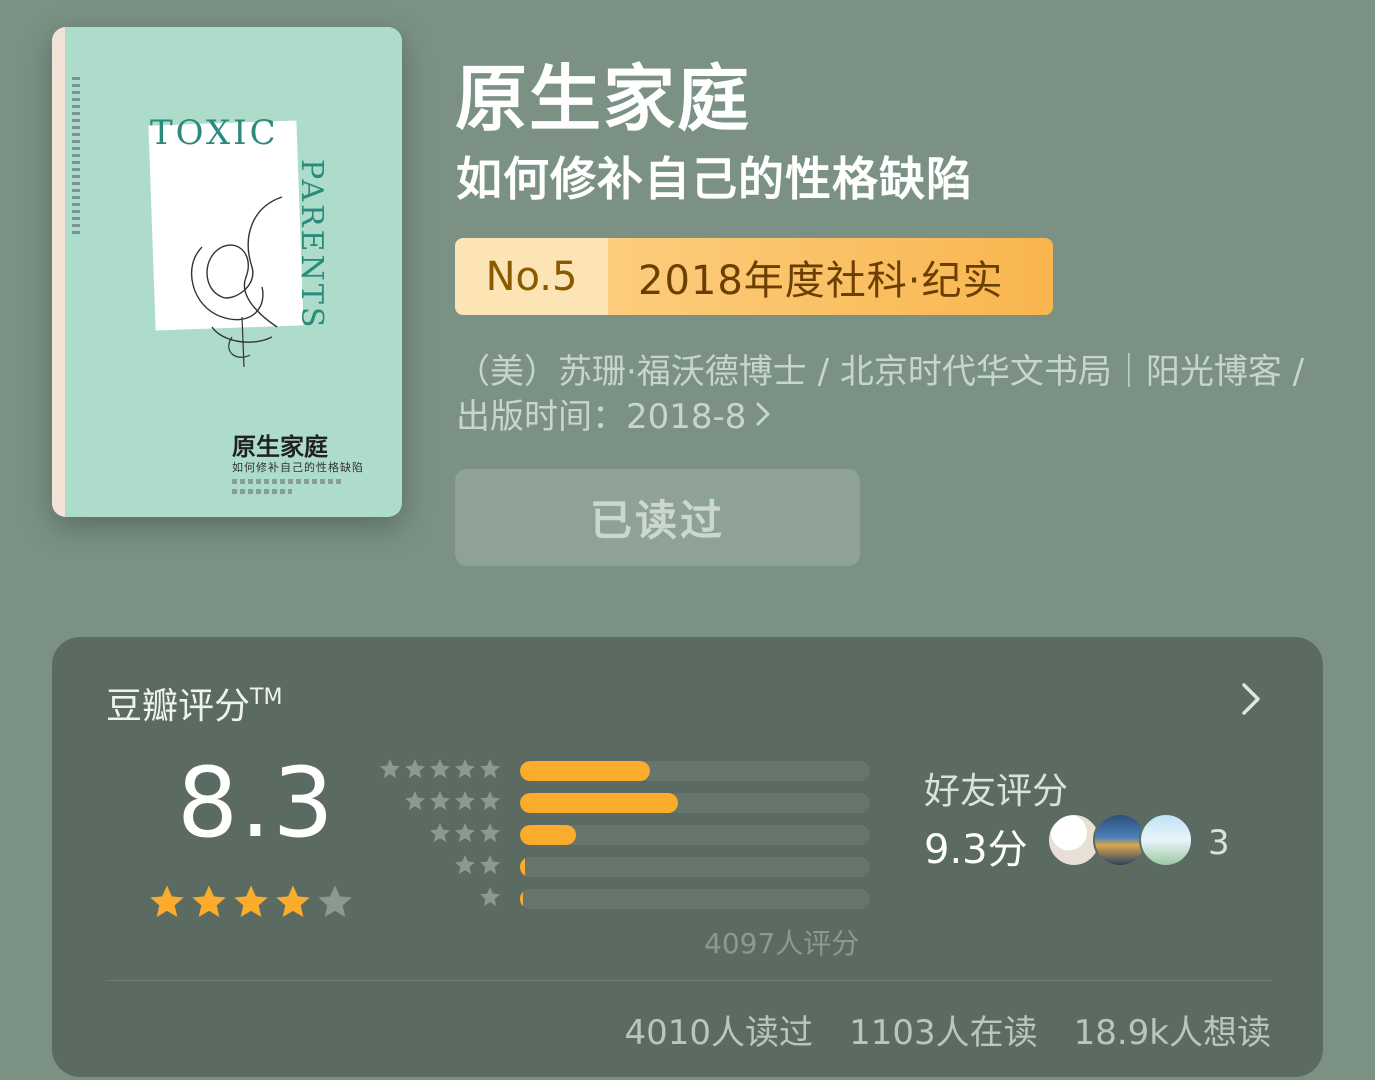 This screenshot has width=1375, height=1080. What do you see at coordinates (262, 491) in the screenshot?
I see `cover-publisher-text` at bounding box center [262, 491].